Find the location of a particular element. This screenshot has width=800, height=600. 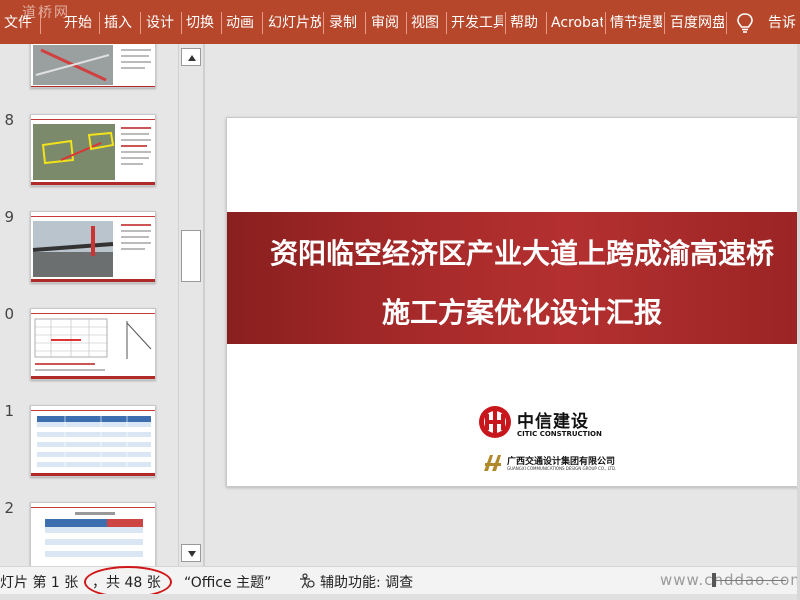

theme-name: “Office 主题” is located at coordinates (228, 583).